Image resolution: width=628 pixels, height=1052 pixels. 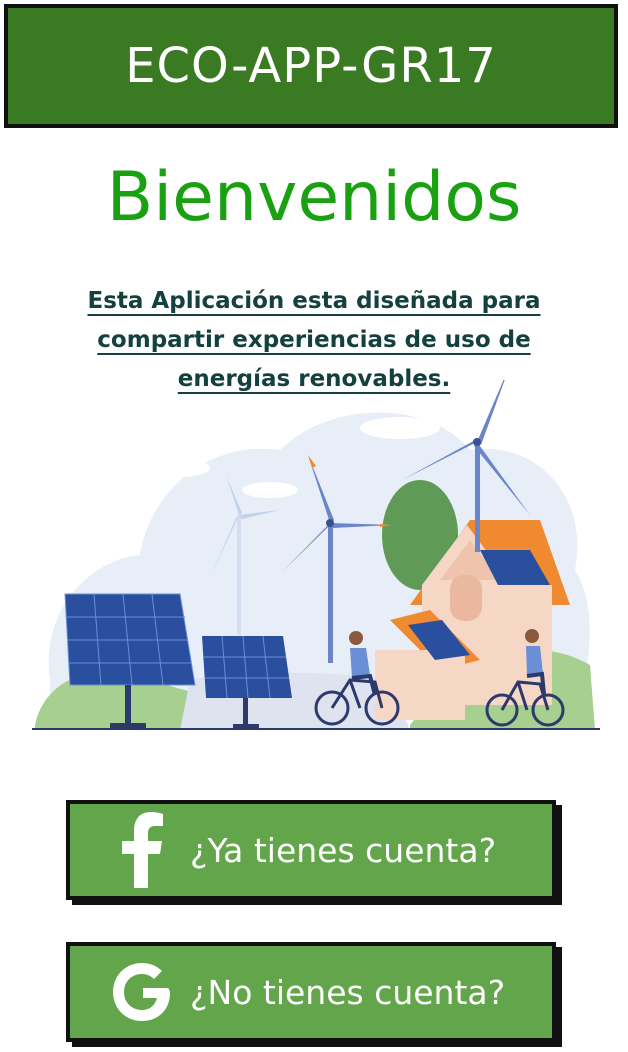 I want to click on login-button: ¿Ya tienes cuenta?, so click(x=311, y=850).